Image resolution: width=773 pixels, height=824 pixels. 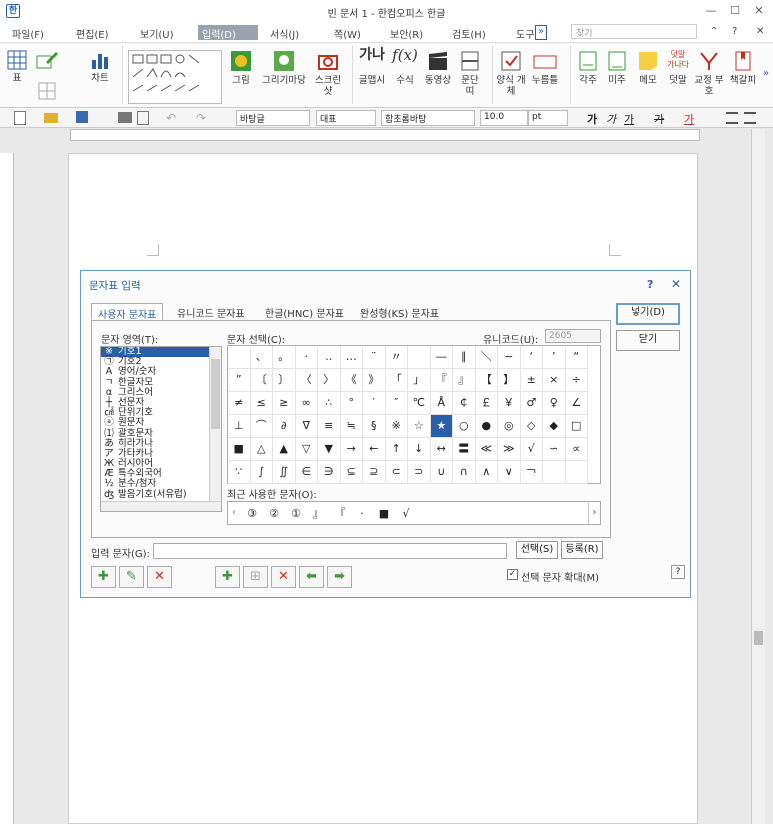 What do you see at coordinates (486, 403) in the screenshot?
I see `char-cell: ￡` at bounding box center [486, 403].